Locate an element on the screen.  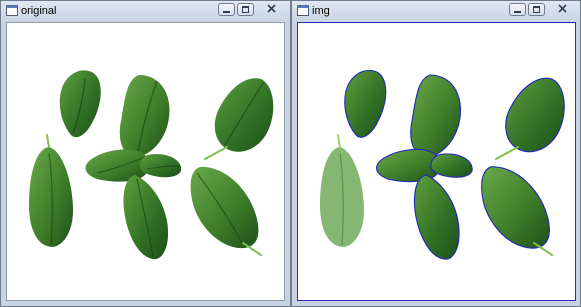
titlebar: img is located at coordinates (436, 12).